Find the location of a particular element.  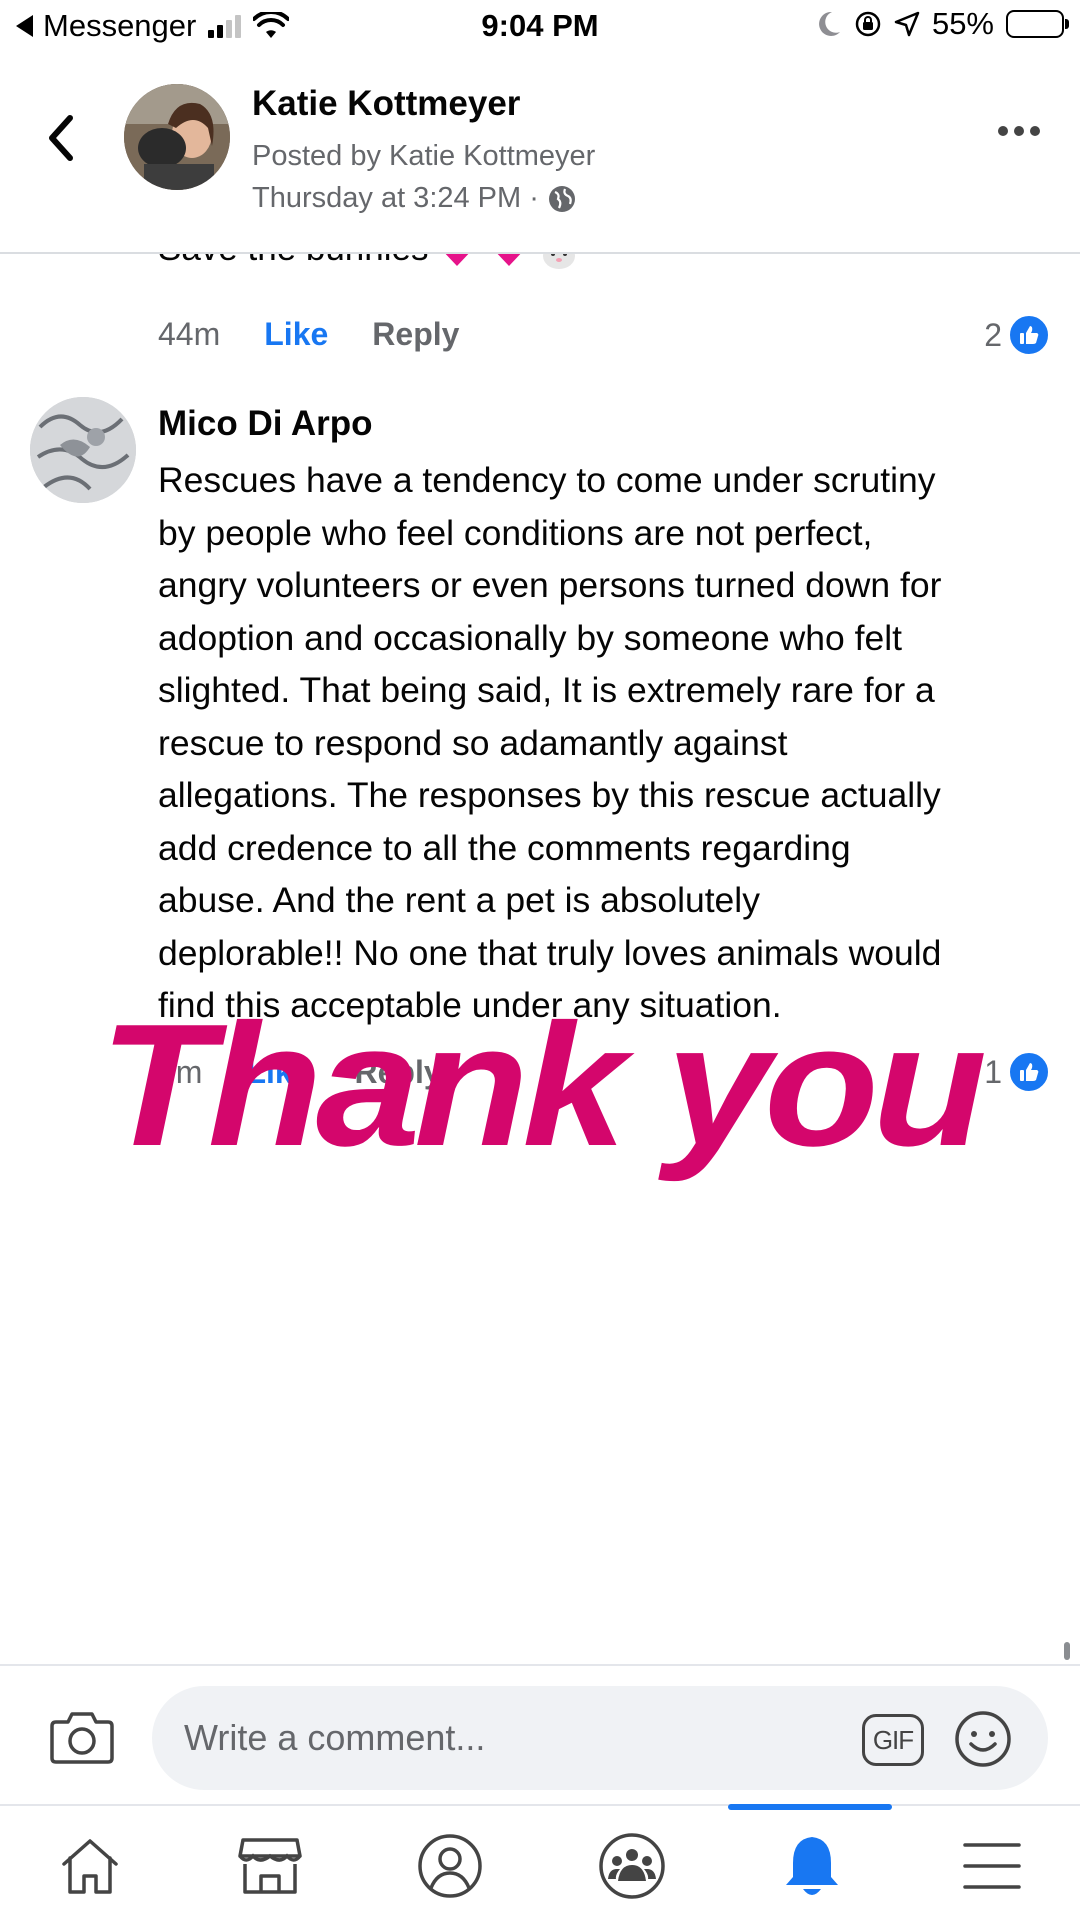

comment-line: rescue to respond so adamantly against is located at coordinates (473, 742).